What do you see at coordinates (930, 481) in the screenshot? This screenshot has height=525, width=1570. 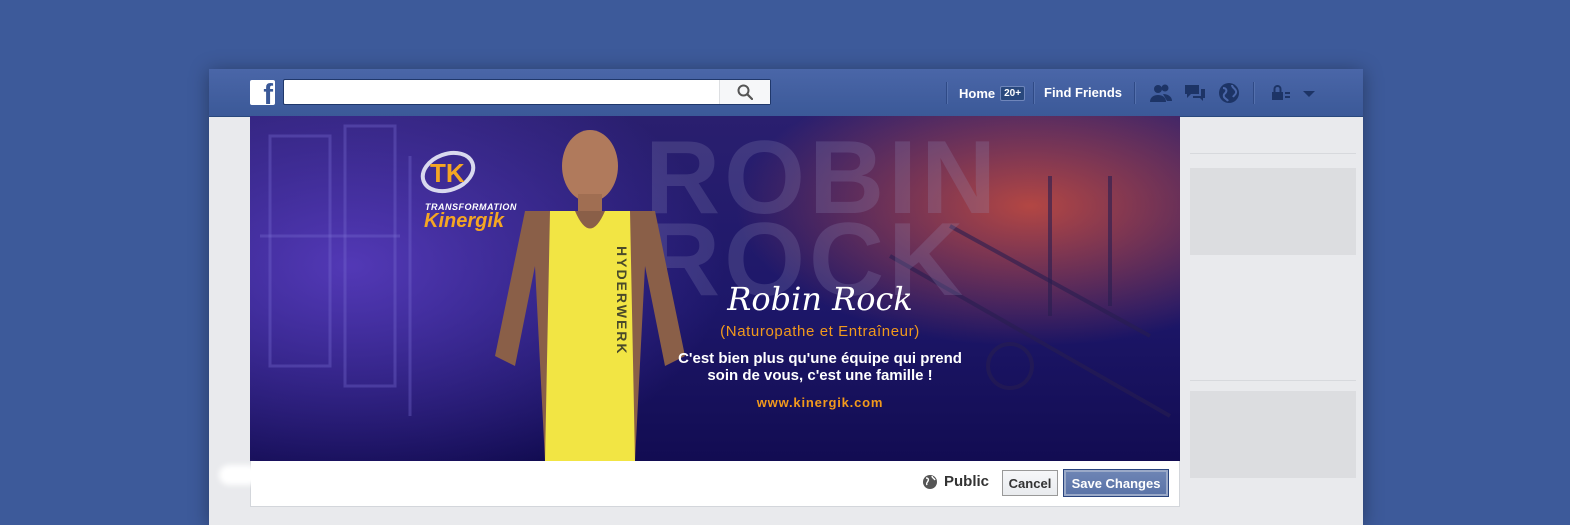 I see `globe-icon` at bounding box center [930, 481].